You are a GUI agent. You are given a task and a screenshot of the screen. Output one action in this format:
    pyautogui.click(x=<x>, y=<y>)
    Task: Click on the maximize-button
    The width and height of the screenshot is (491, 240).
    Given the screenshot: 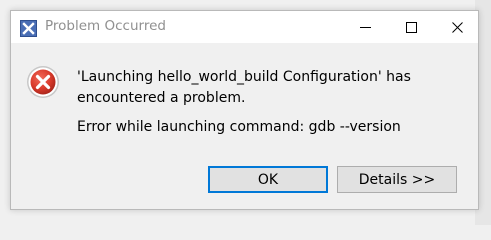 What is the action you would take?
    pyautogui.click(x=411, y=27)
    